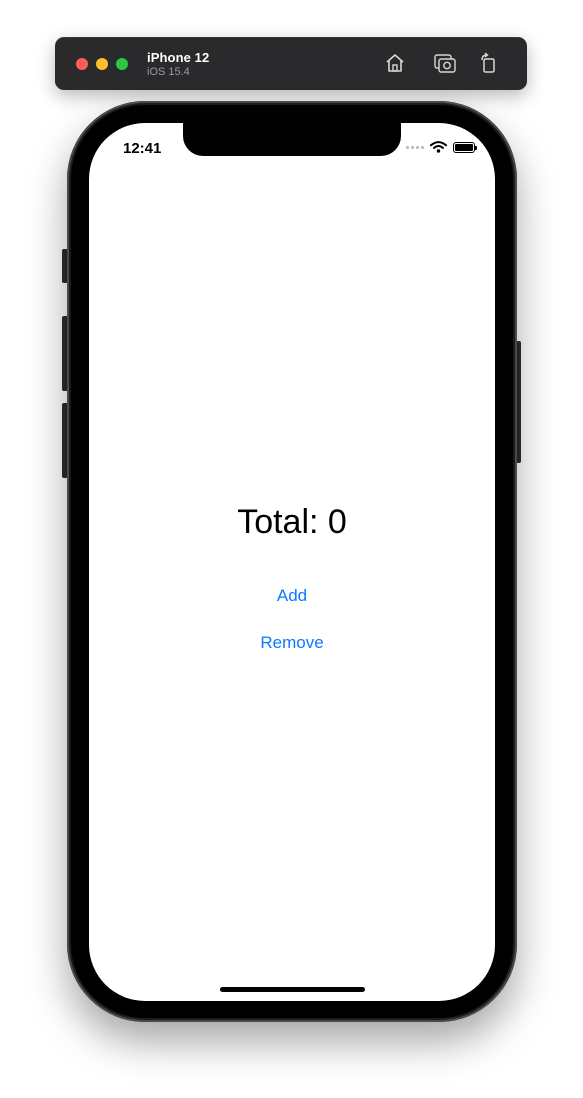 The width and height of the screenshot is (583, 1098). What do you see at coordinates (415, 147) in the screenshot?
I see `cellular-signal-icon` at bounding box center [415, 147].